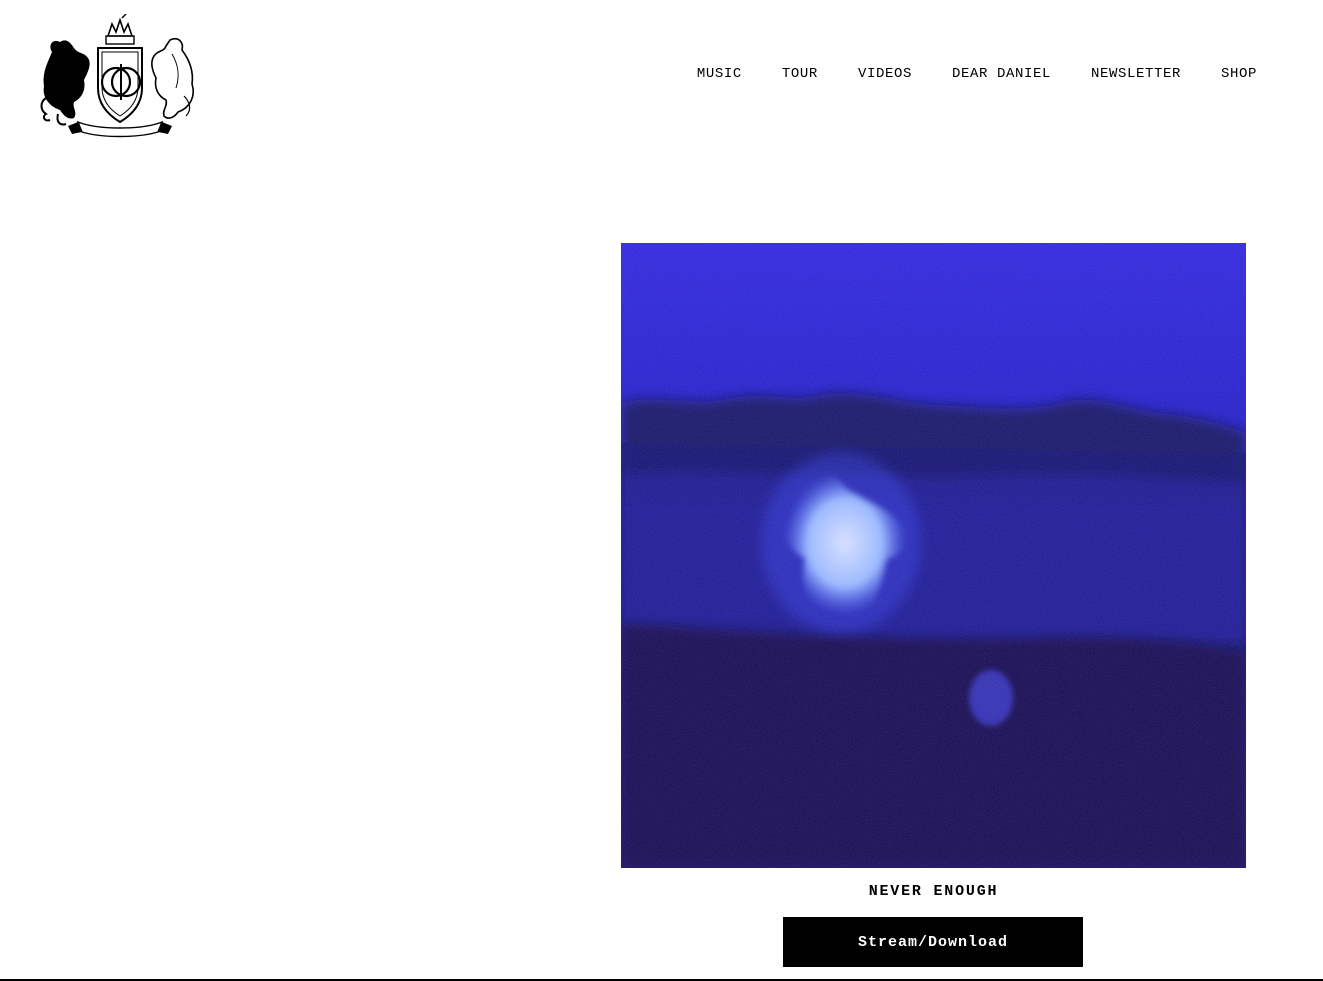 This screenshot has height=981, width=1323. What do you see at coordinates (1136, 74) in the screenshot?
I see `nav-item-newsletter: NEWSLETTER` at bounding box center [1136, 74].